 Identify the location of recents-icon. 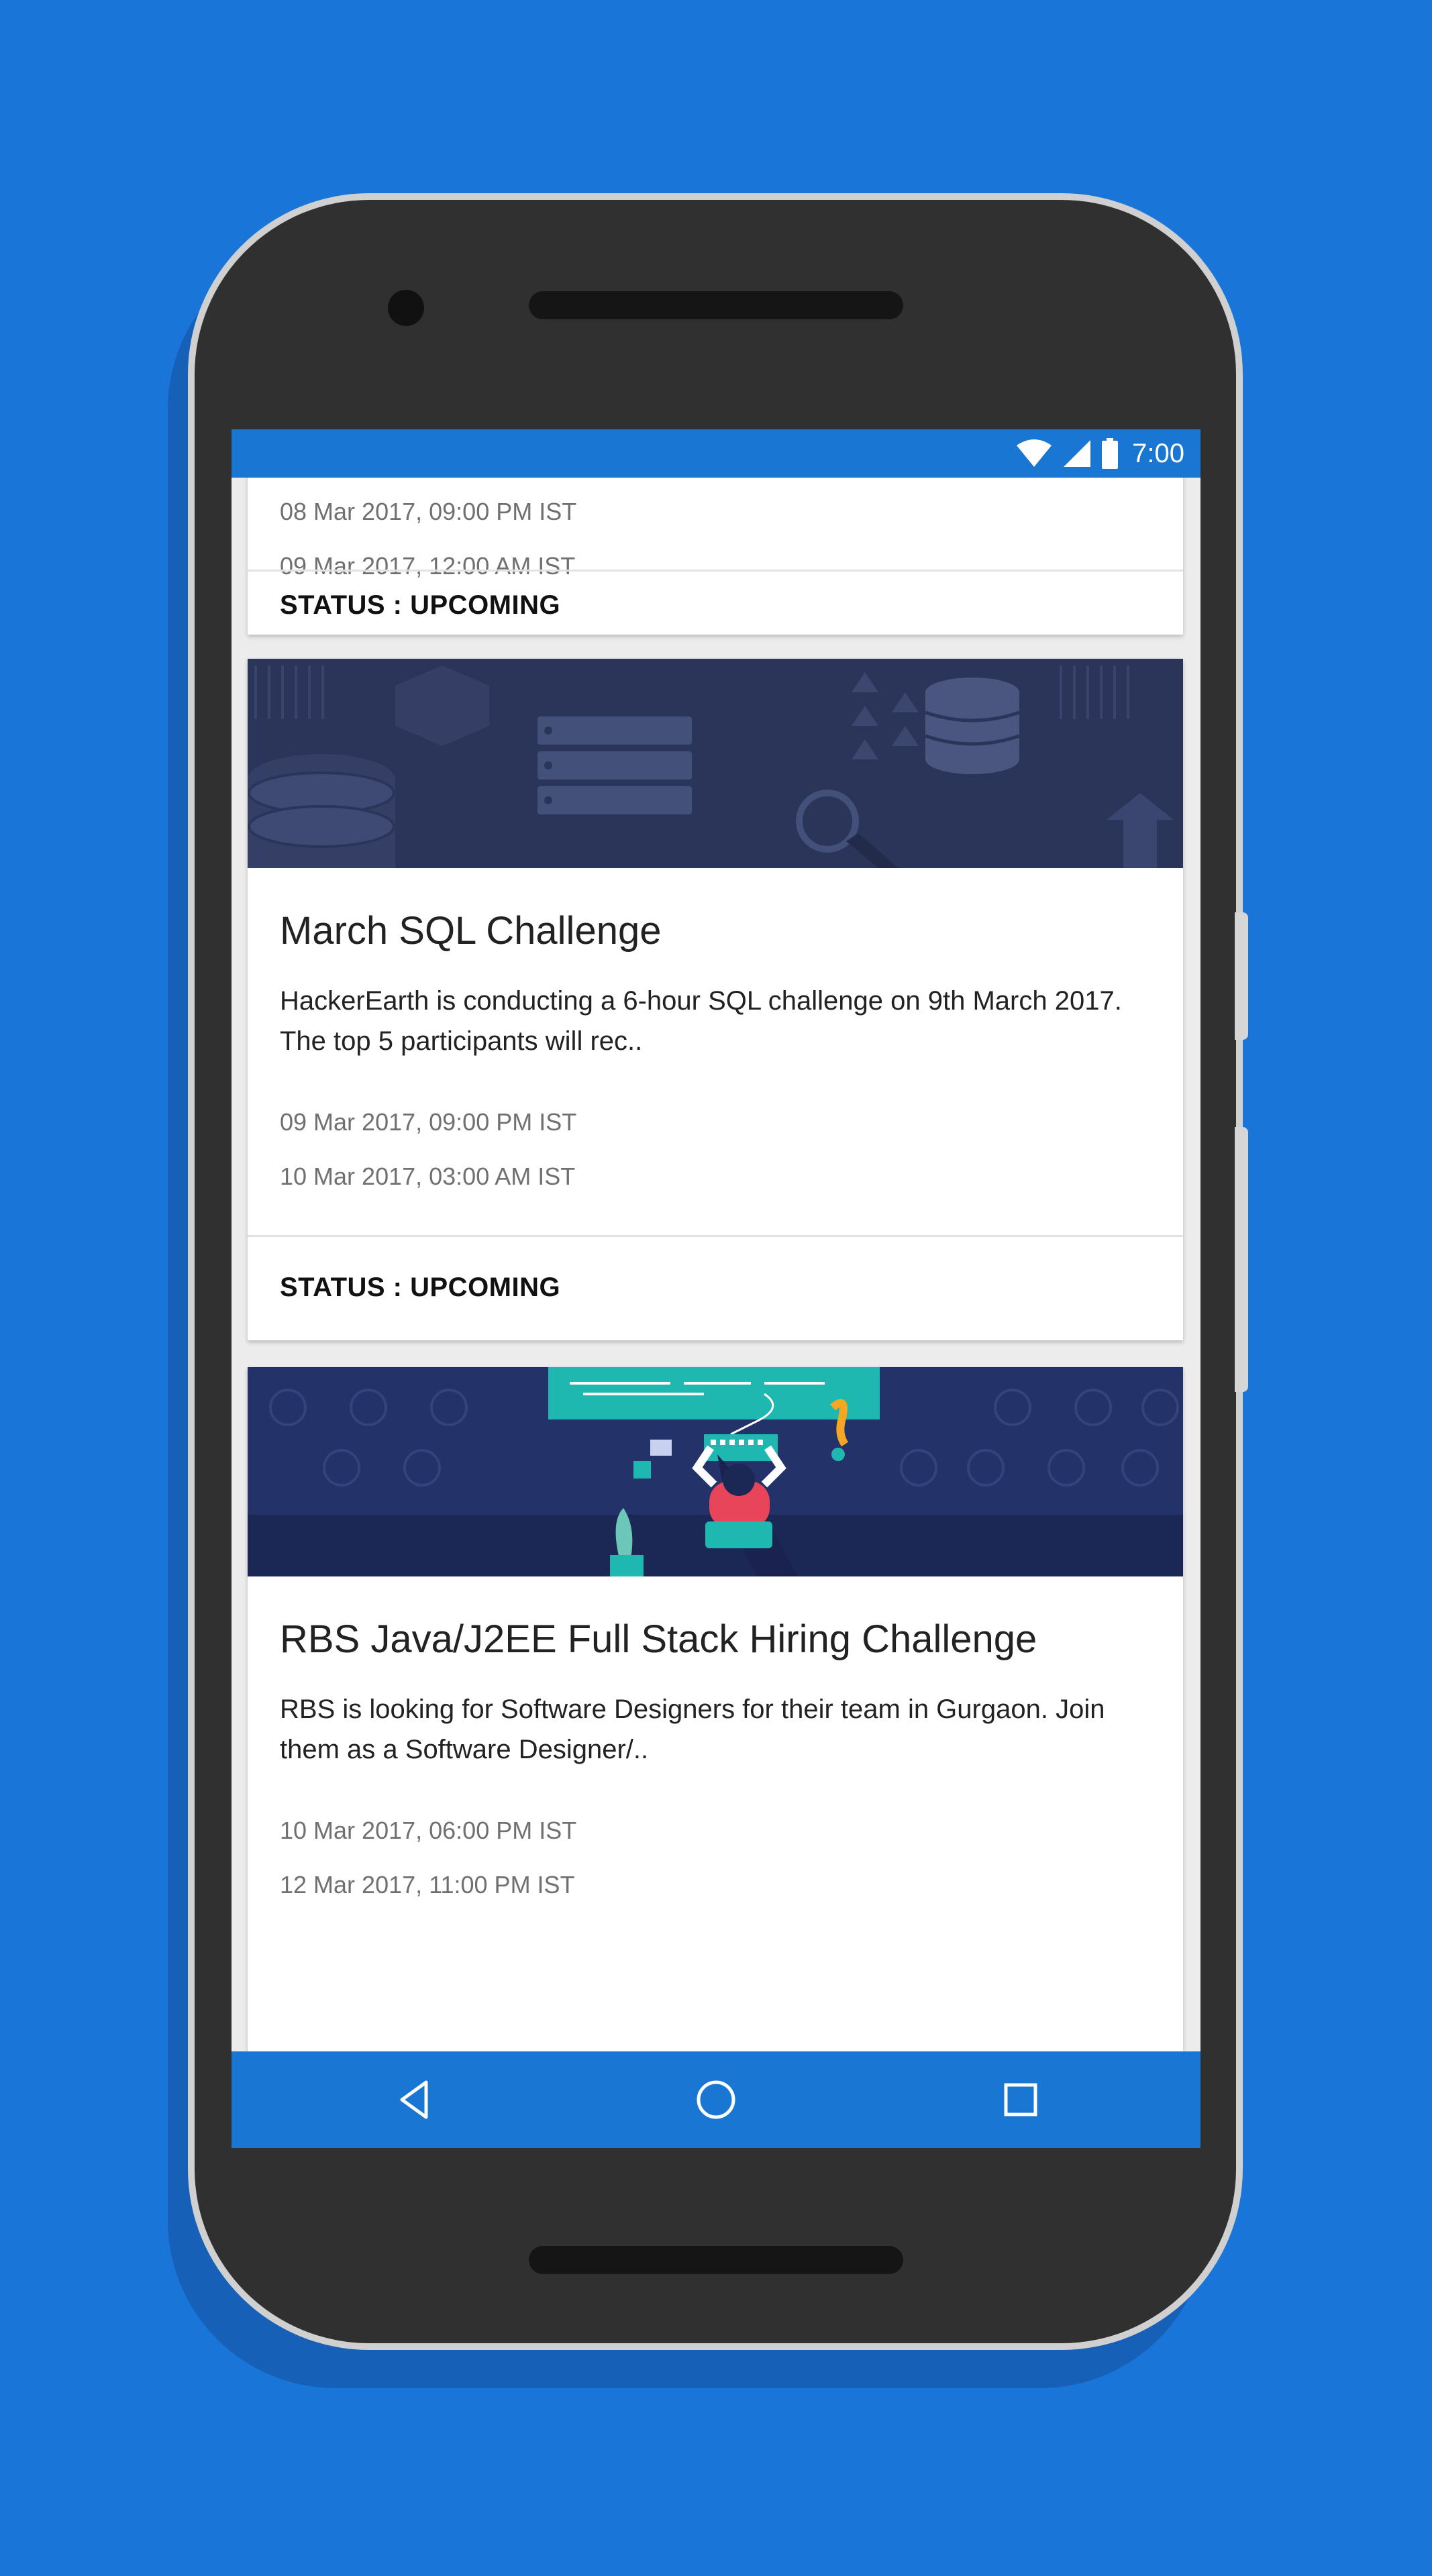
(1020, 2100).